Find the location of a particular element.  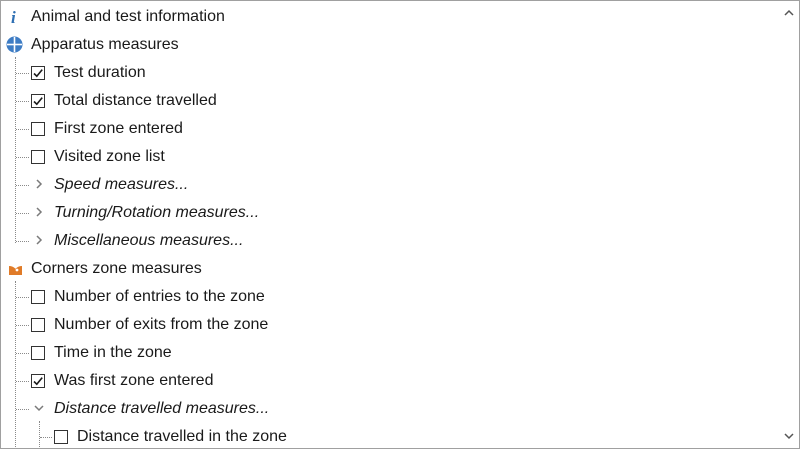

tree-item-number-of-entries: Number of entries to the zone is located at coordinates (390, 297).